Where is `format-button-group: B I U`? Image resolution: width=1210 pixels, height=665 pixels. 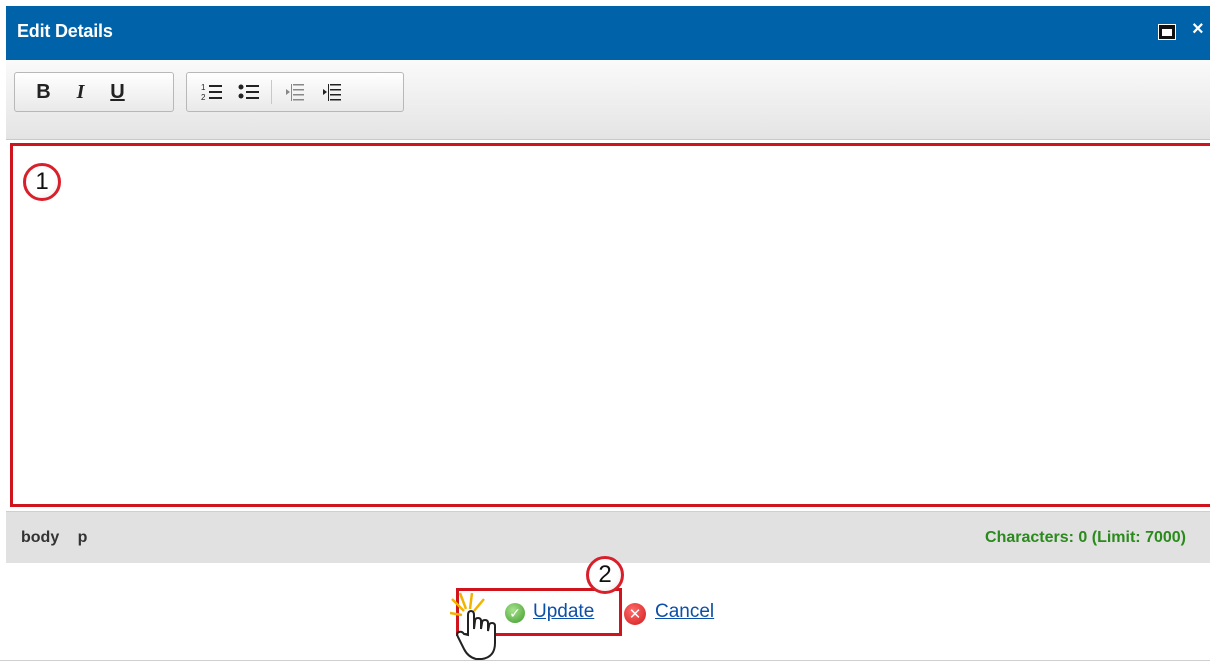 format-button-group: B I U is located at coordinates (94, 92).